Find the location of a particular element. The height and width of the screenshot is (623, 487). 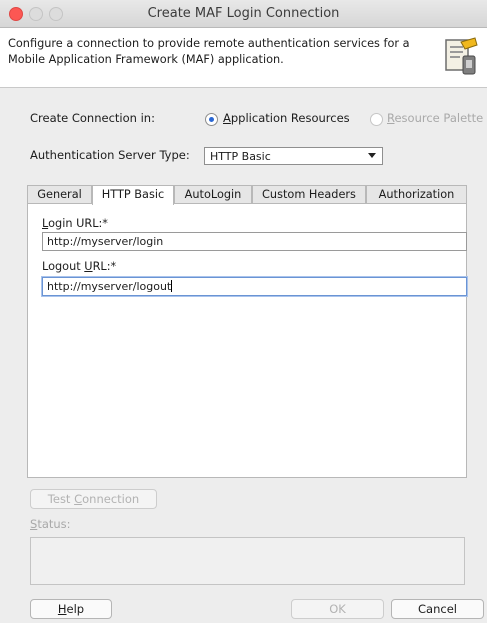

login-url-label: Login URL:* is located at coordinates (75, 223).